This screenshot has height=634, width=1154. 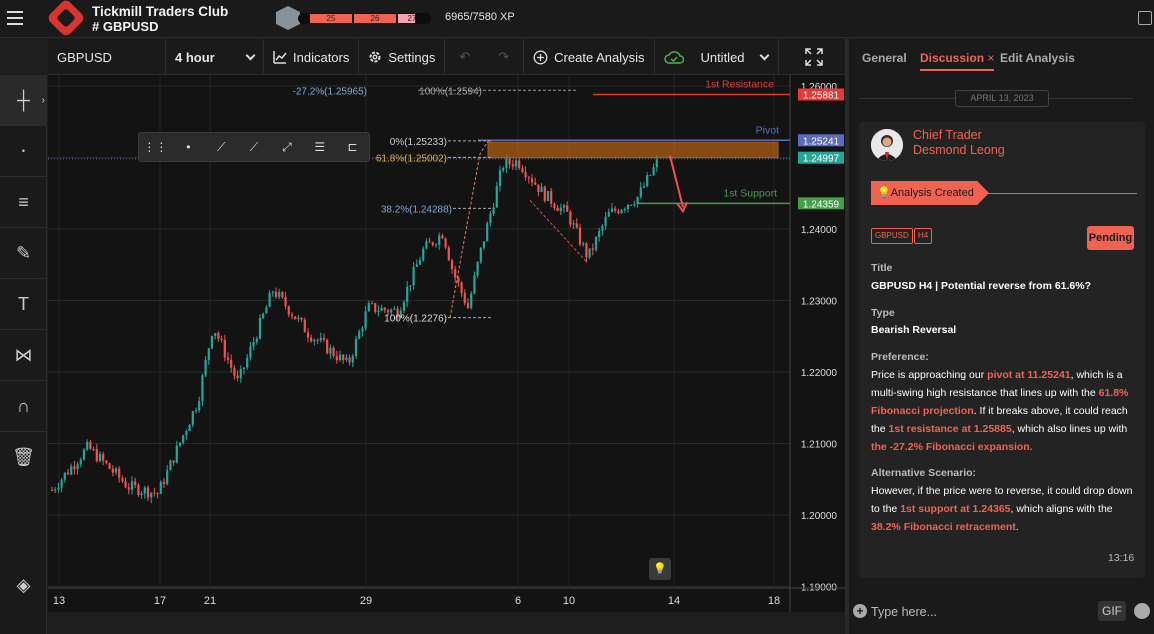 What do you see at coordinates (23, 304) in the screenshot?
I see `text-tool: T` at bounding box center [23, 304].